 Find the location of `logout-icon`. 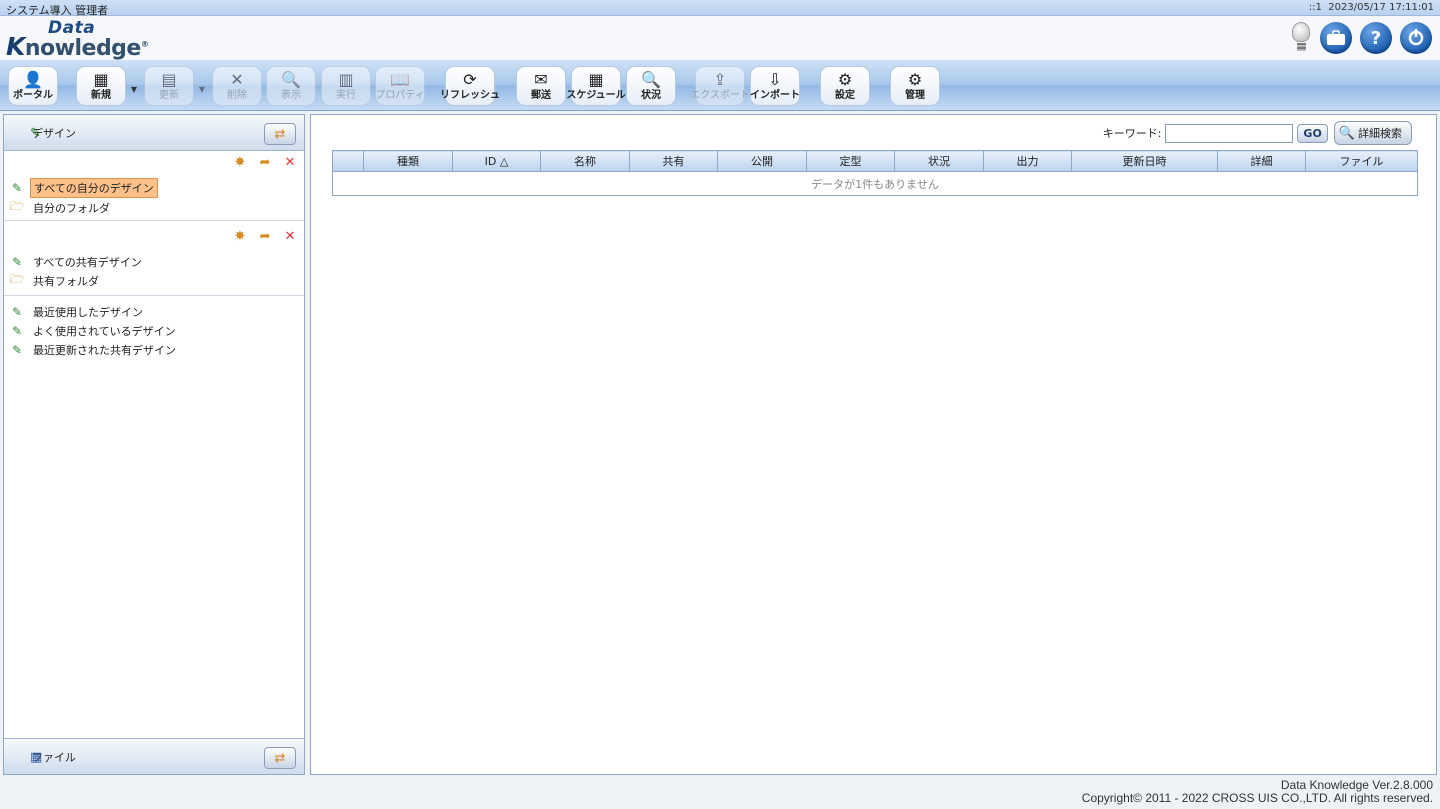

logout-icon is located at coordinates (1416, 38).